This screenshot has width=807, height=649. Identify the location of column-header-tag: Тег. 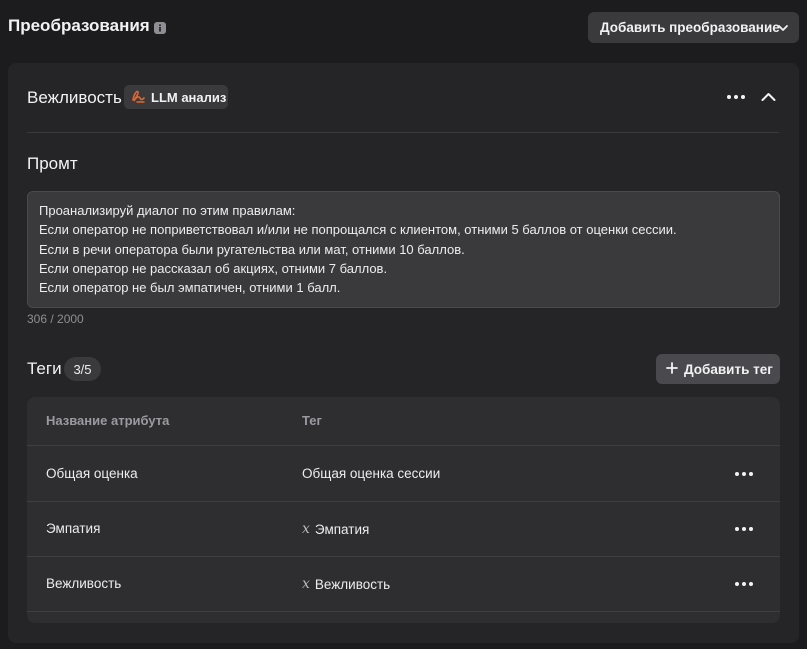
(312, 420).